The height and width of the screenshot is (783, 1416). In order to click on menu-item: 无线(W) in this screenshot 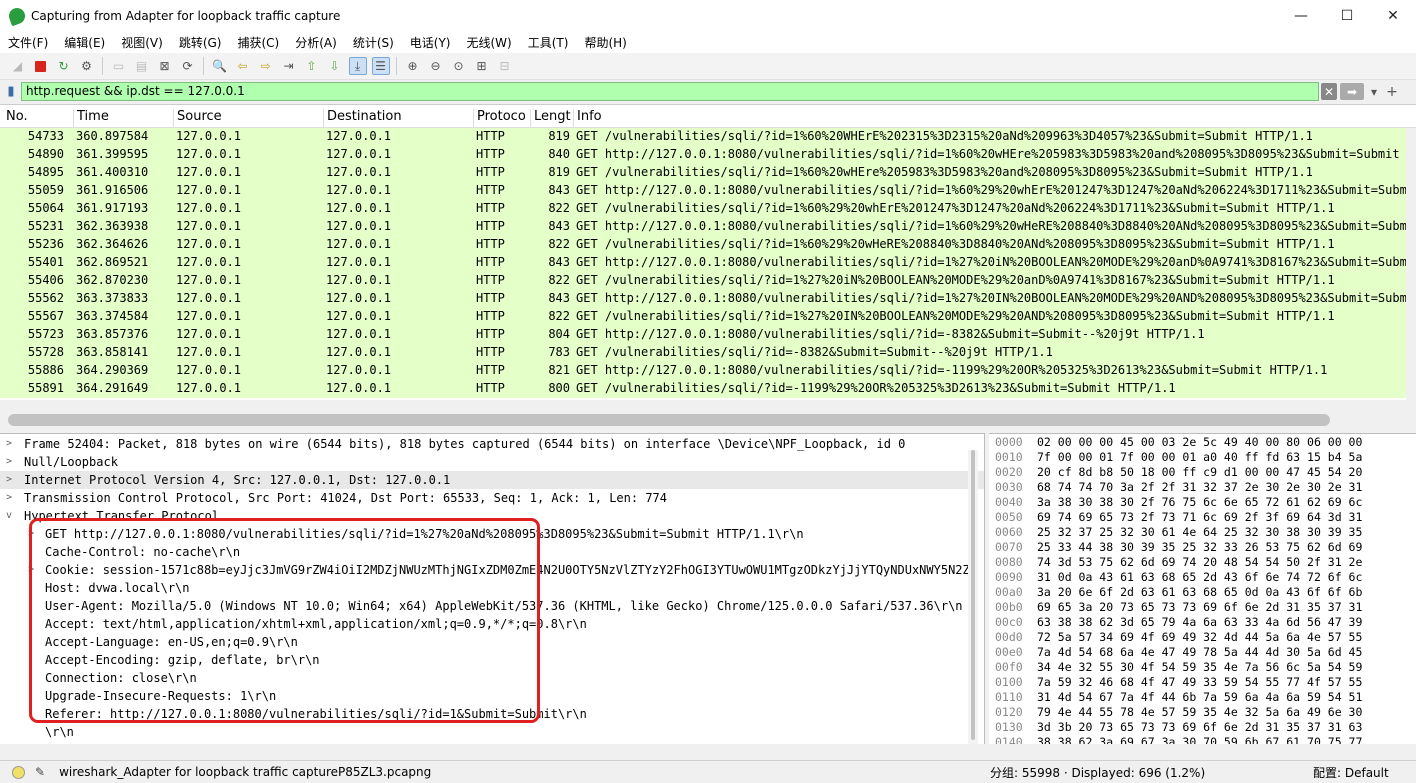, I will do `click(489, 42)`.